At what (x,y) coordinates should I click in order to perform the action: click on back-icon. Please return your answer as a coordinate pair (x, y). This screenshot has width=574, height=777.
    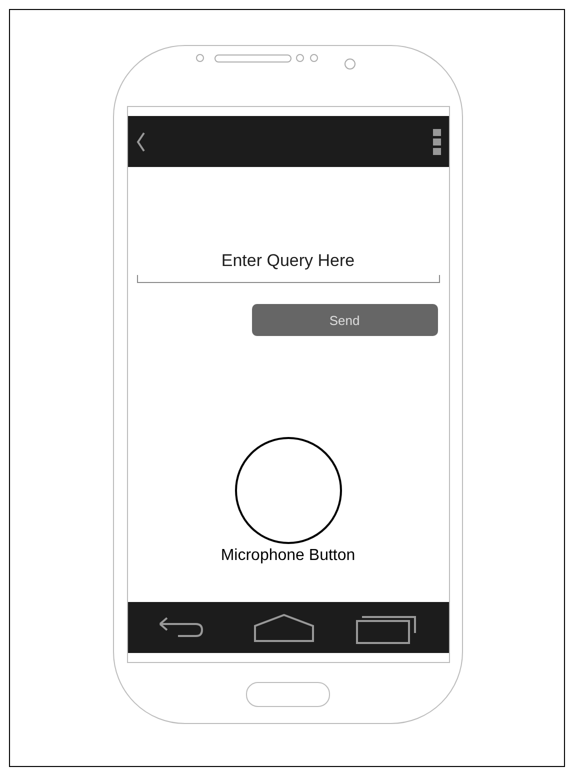
    Looking at the image, I should click on (141, 142).